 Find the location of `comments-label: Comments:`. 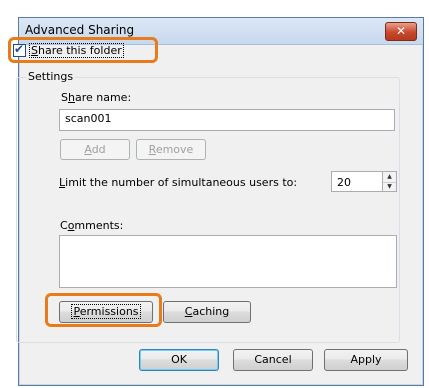

comments-label: Comments: is located at coordinates (92, 225).